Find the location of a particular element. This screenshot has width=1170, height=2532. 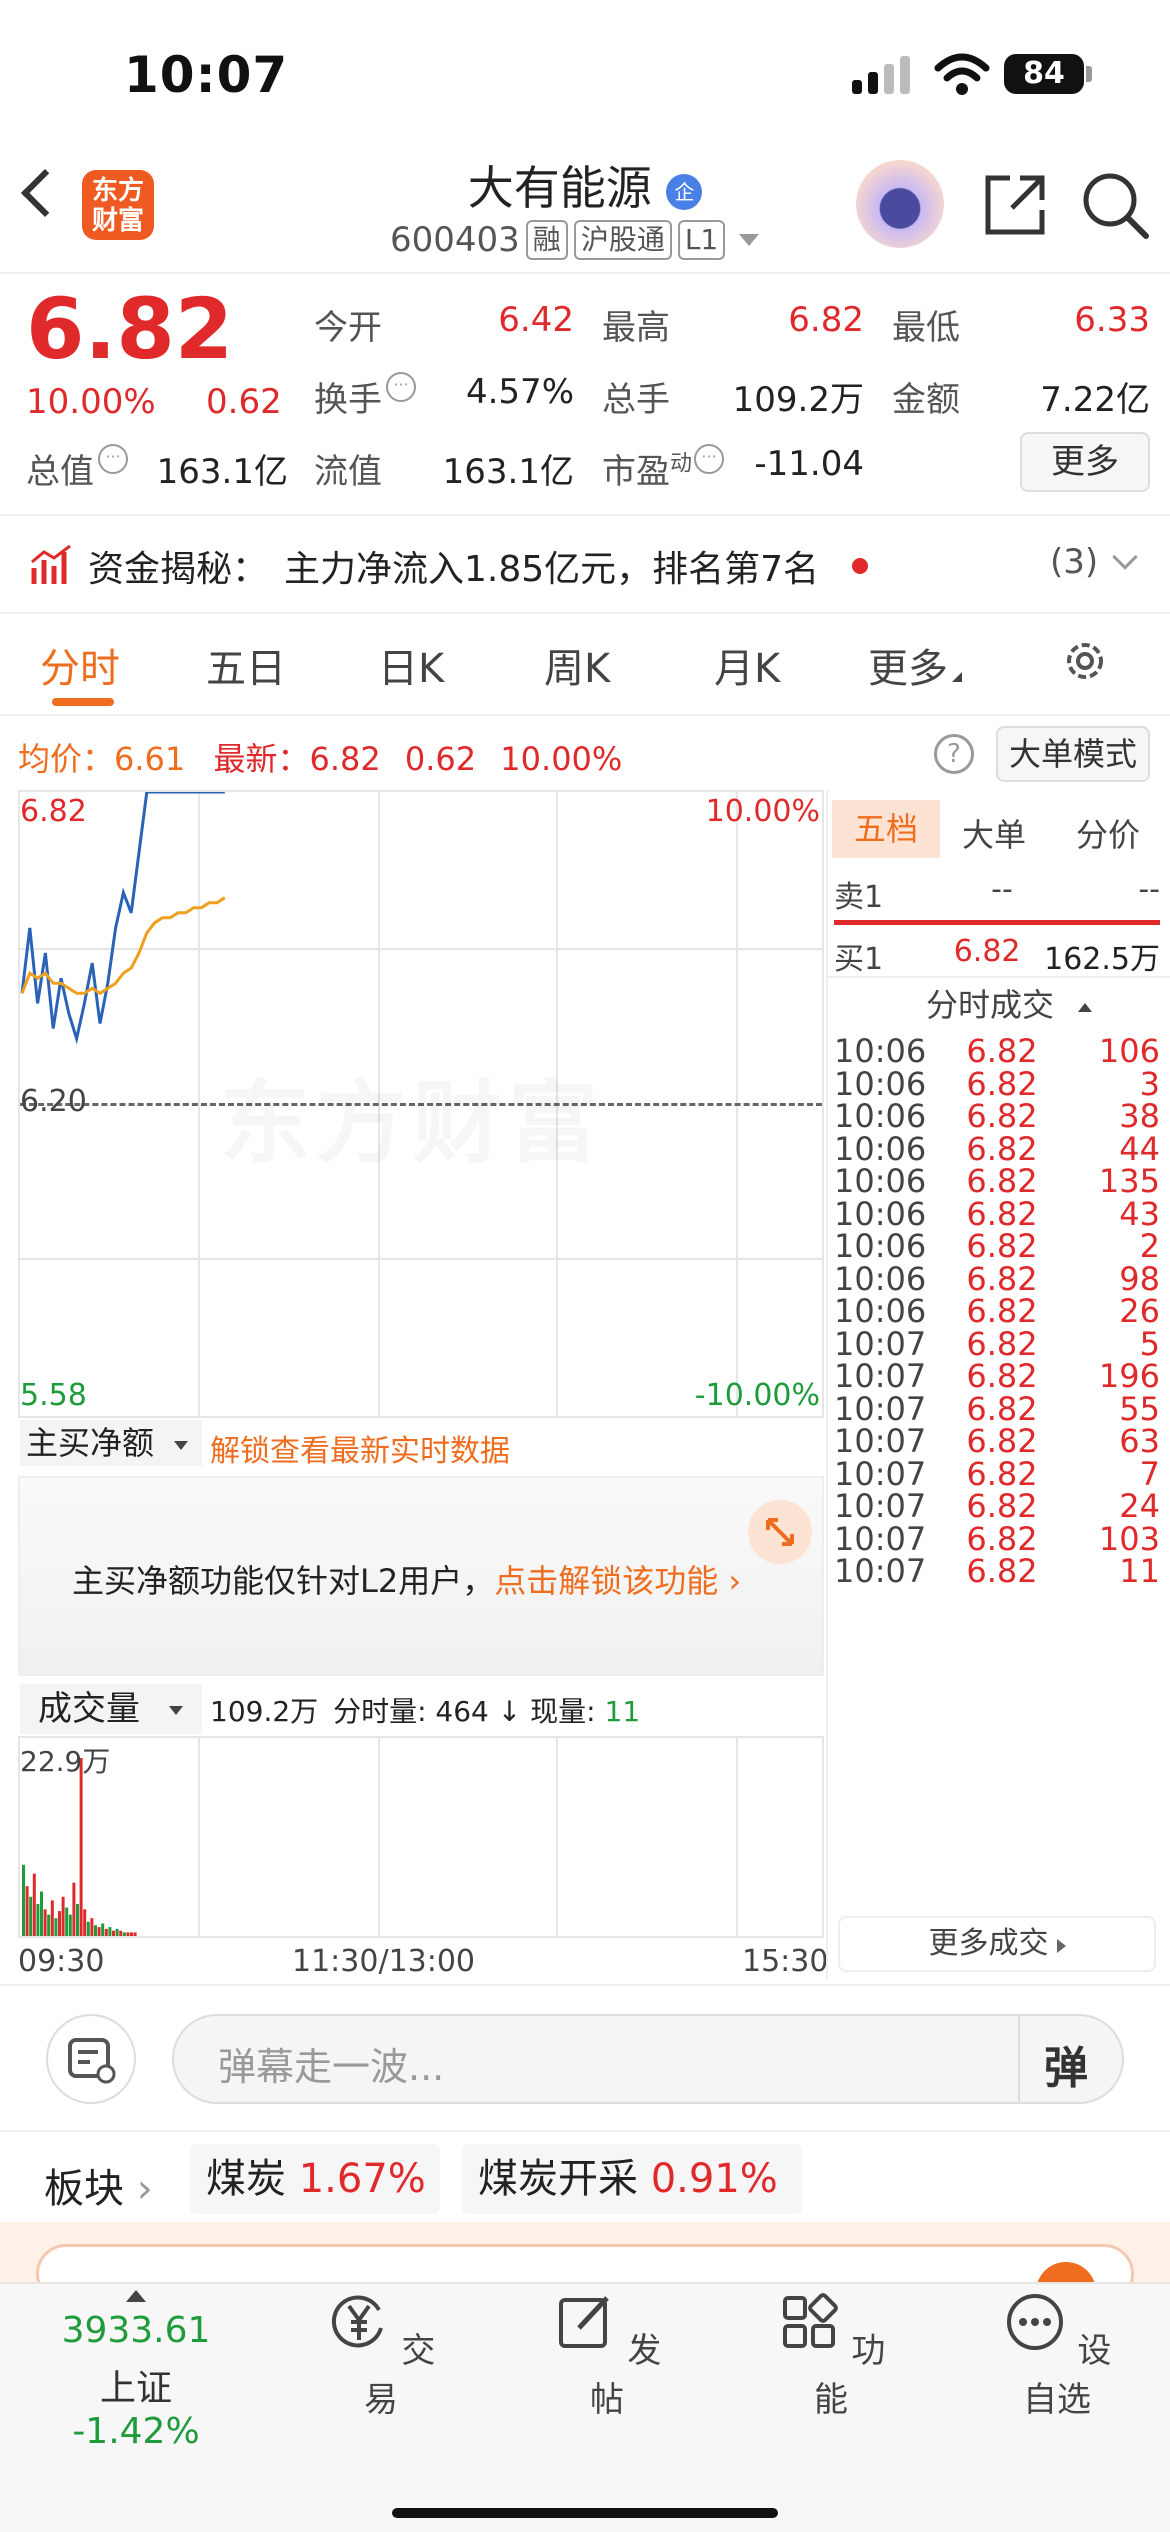

danmu-settings-icon is located at coordinates (91, 2059).